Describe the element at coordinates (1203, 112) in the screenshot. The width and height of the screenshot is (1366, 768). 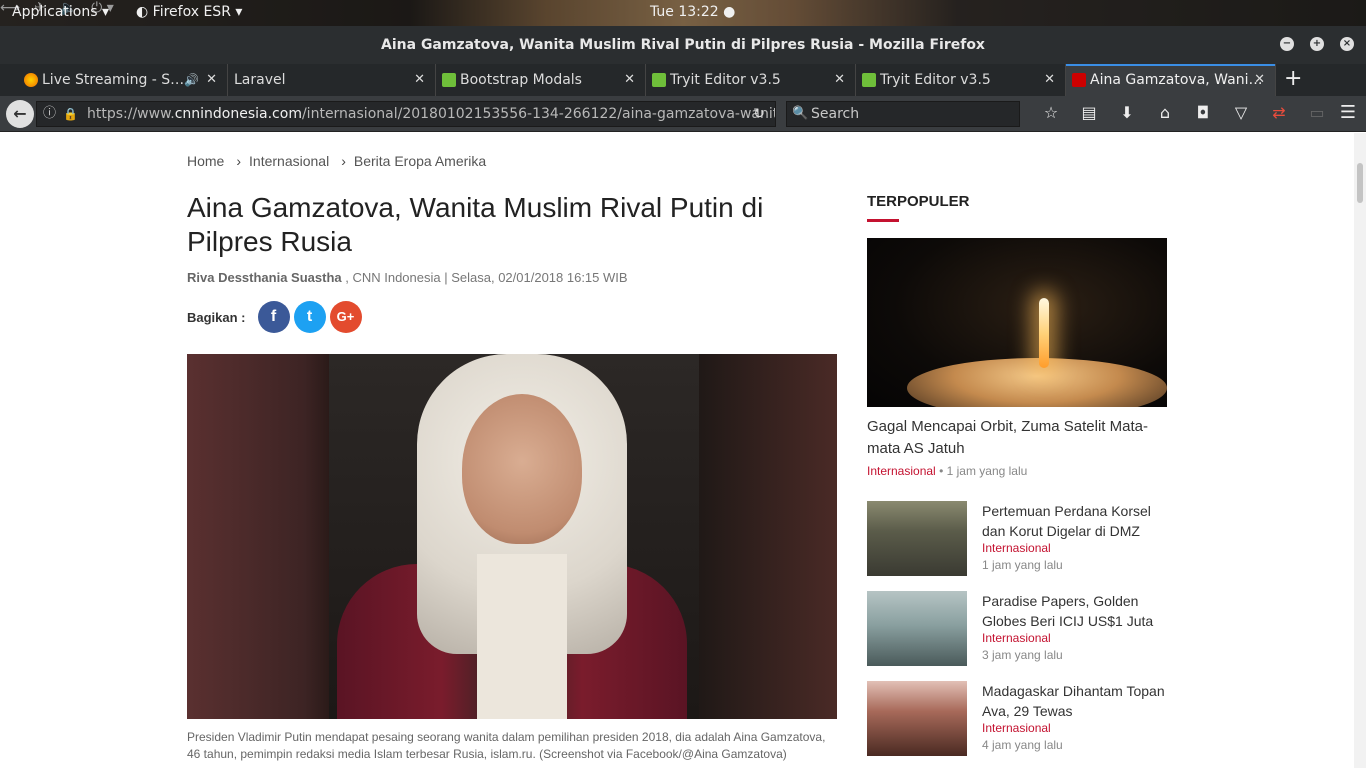
I see `pocket-icon: ◘` at that location.